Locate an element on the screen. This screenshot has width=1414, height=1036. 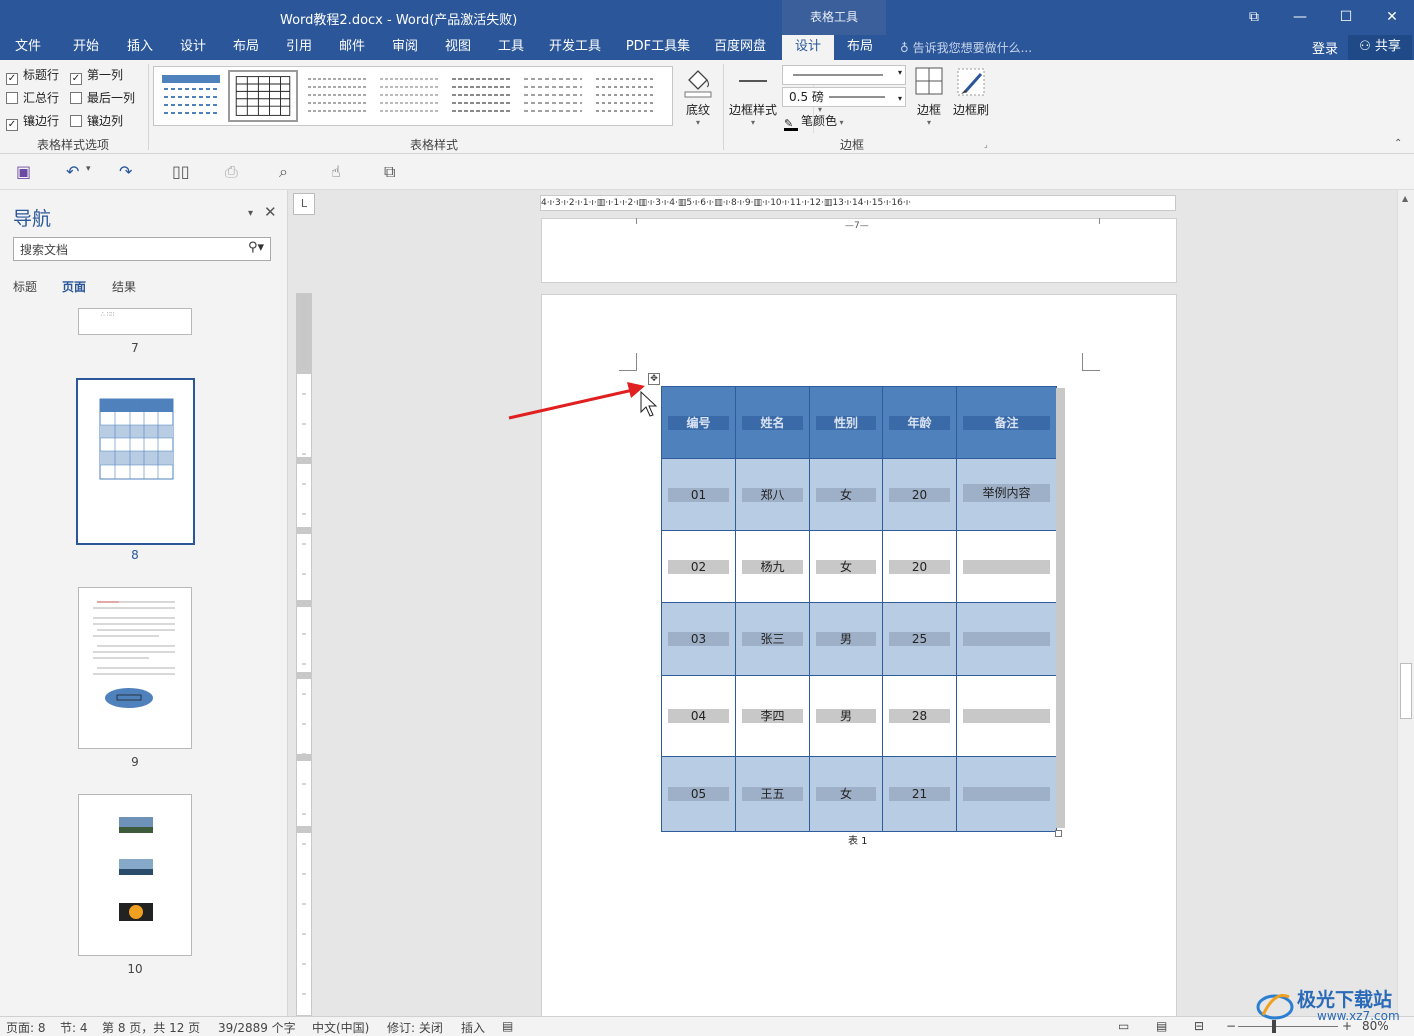
line-style-dropdown: ▾ is located at coordinates (844, 75).